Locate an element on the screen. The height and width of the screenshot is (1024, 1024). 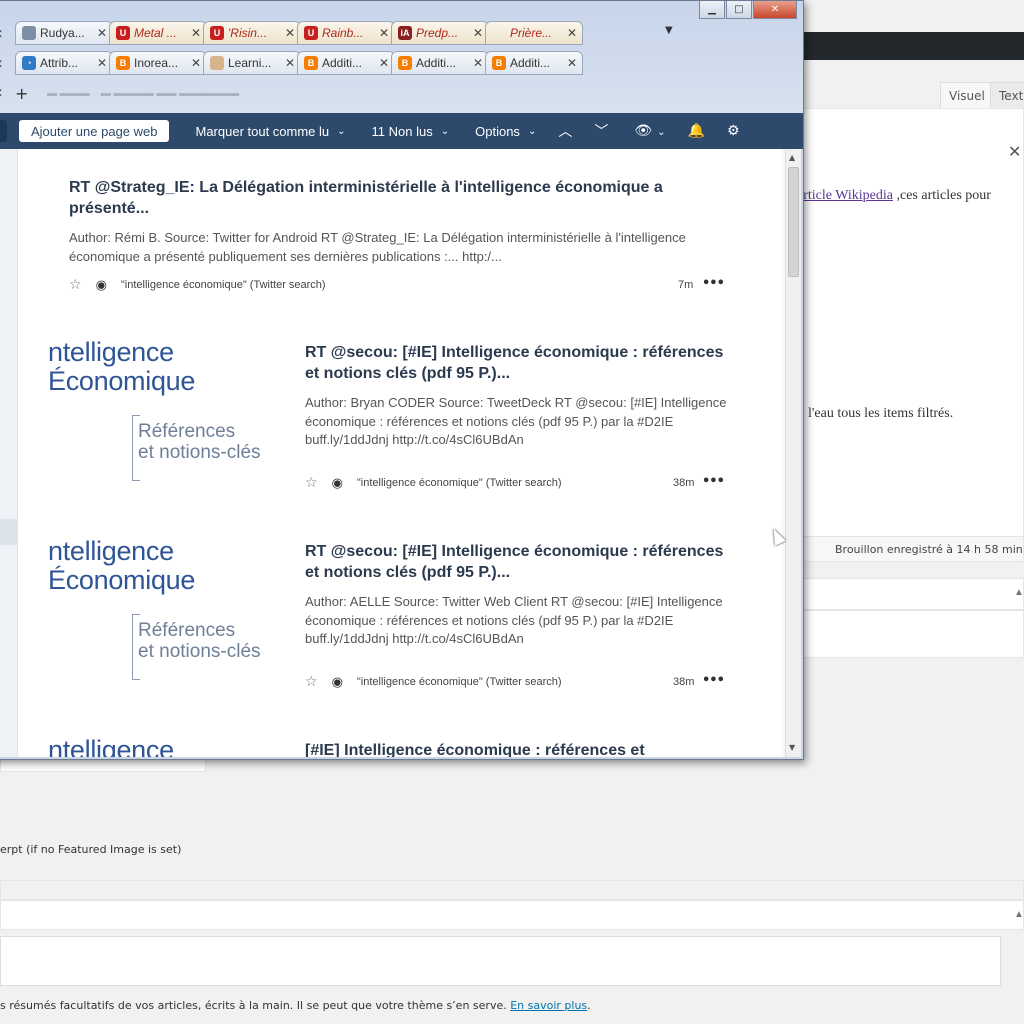
maximize-icon: □ is located at coordinates (739, 10).